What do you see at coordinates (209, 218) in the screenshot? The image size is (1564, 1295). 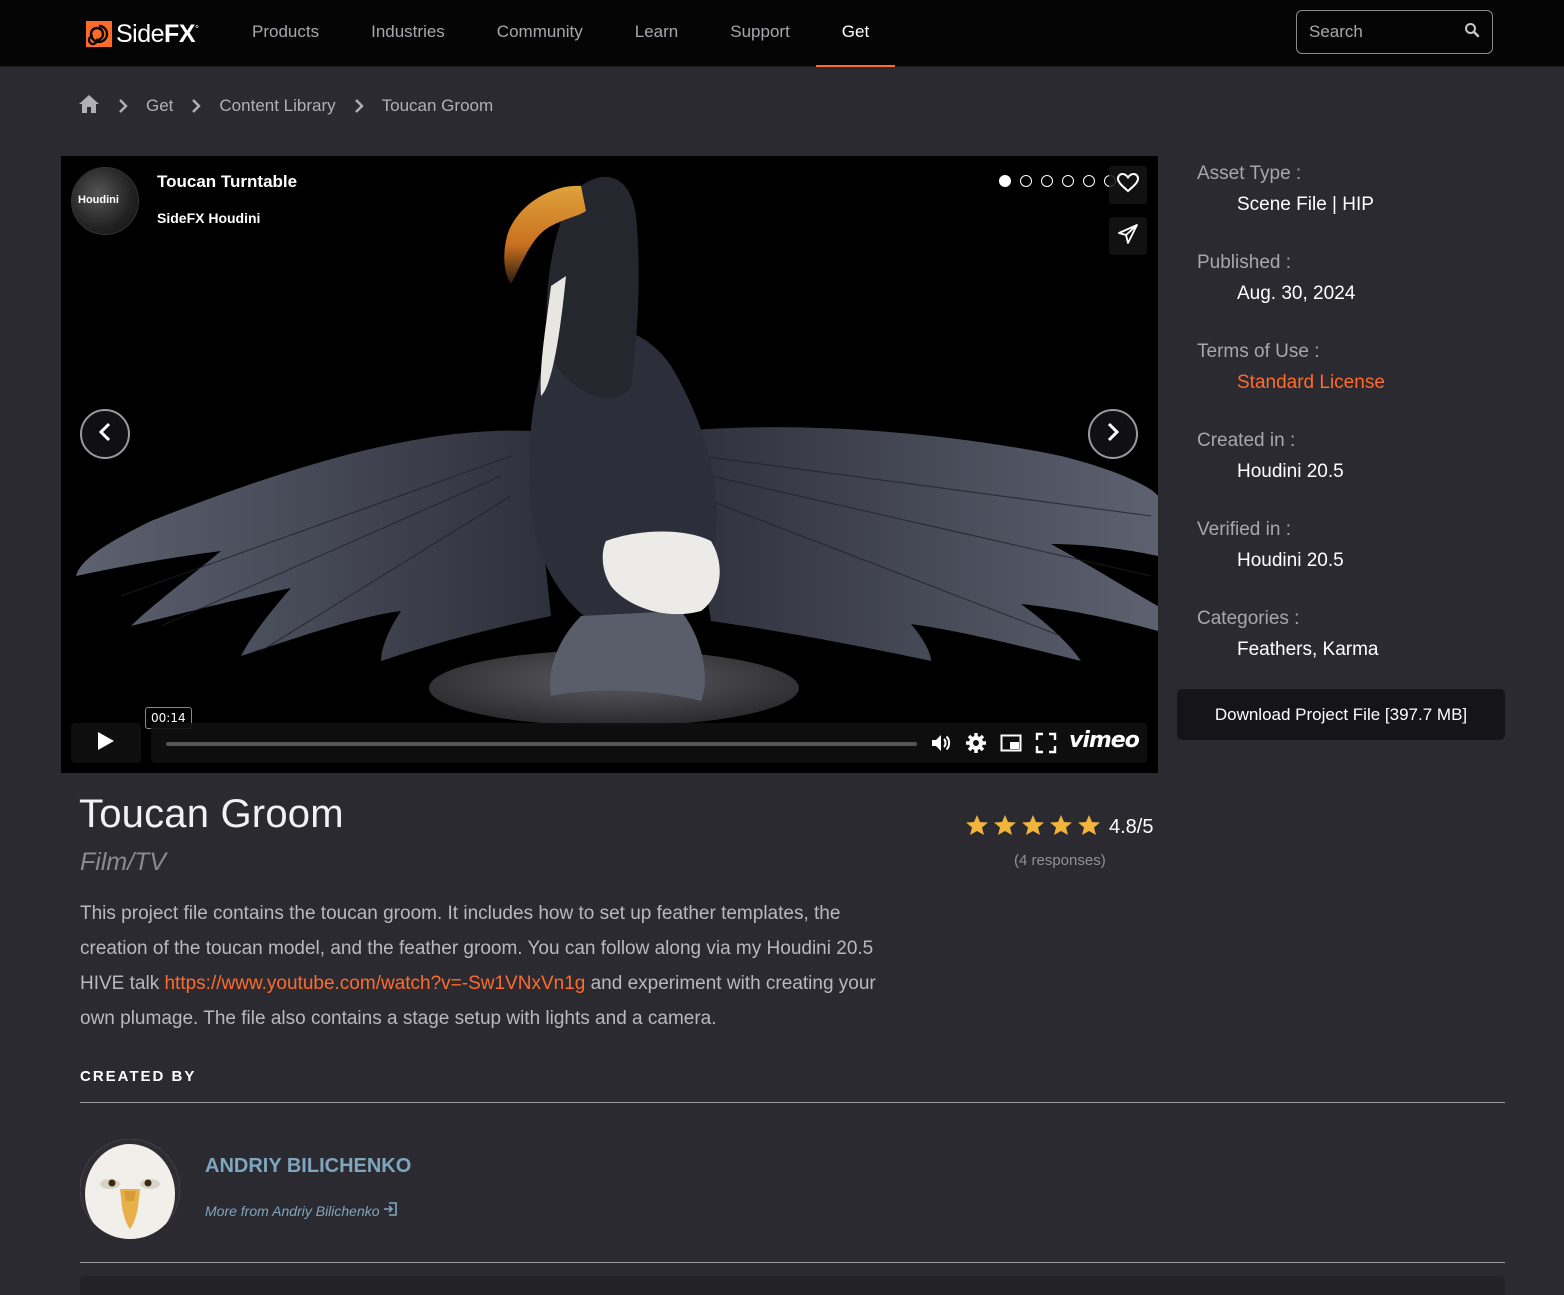 I see `video-channel: SideFX Houdini` at bounding box center [209, 218].